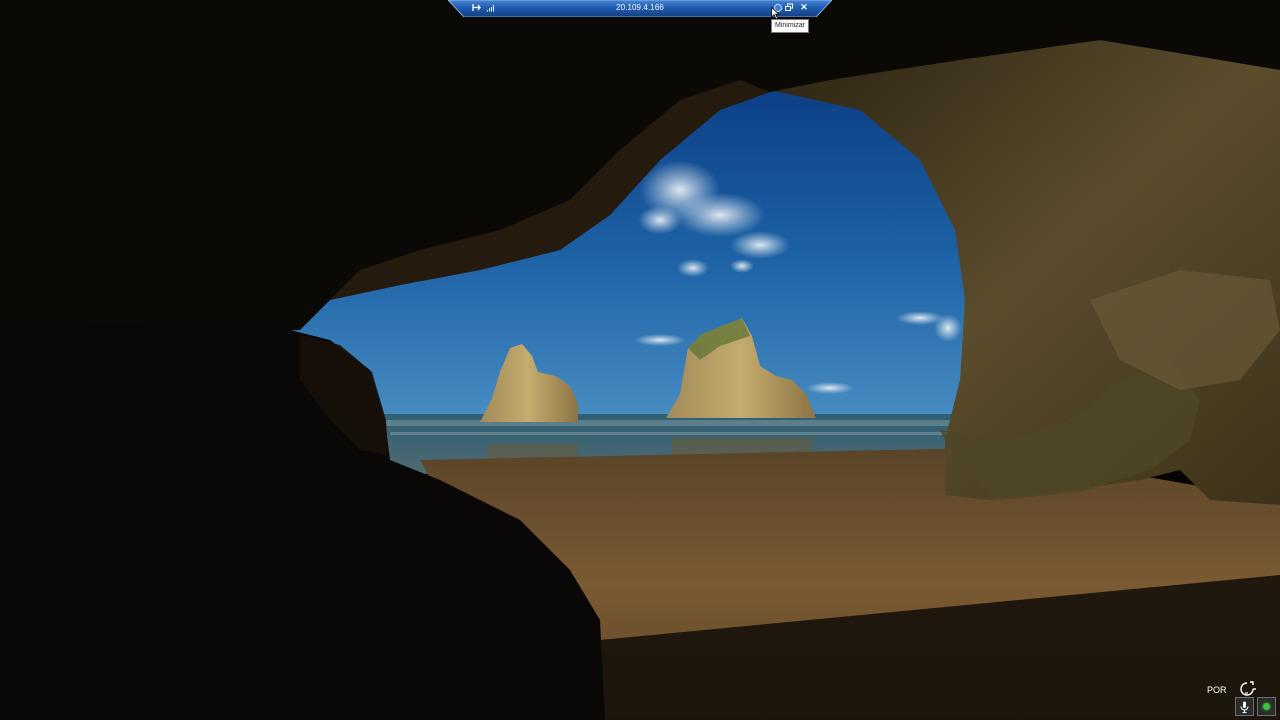 This screenshot has width=1280, height=720. I want to click on status-indicator-button, so click(1266, 706).